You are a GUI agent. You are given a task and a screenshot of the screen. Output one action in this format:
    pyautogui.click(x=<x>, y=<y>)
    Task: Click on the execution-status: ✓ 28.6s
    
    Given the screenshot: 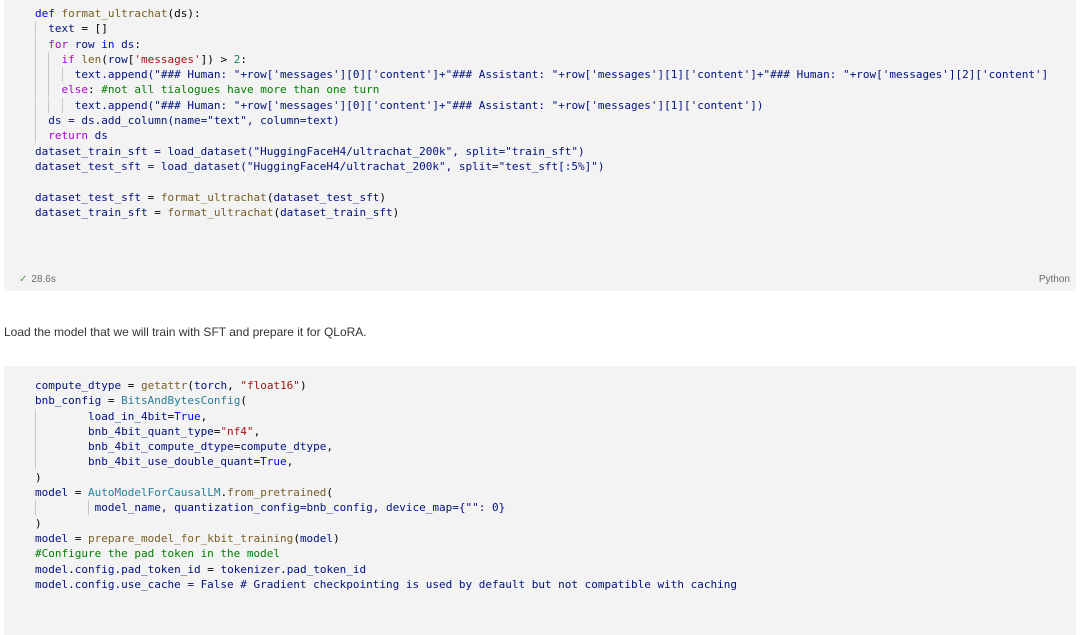 What is the action you would take?
    pyautogui.click(x=37, y=279)
    